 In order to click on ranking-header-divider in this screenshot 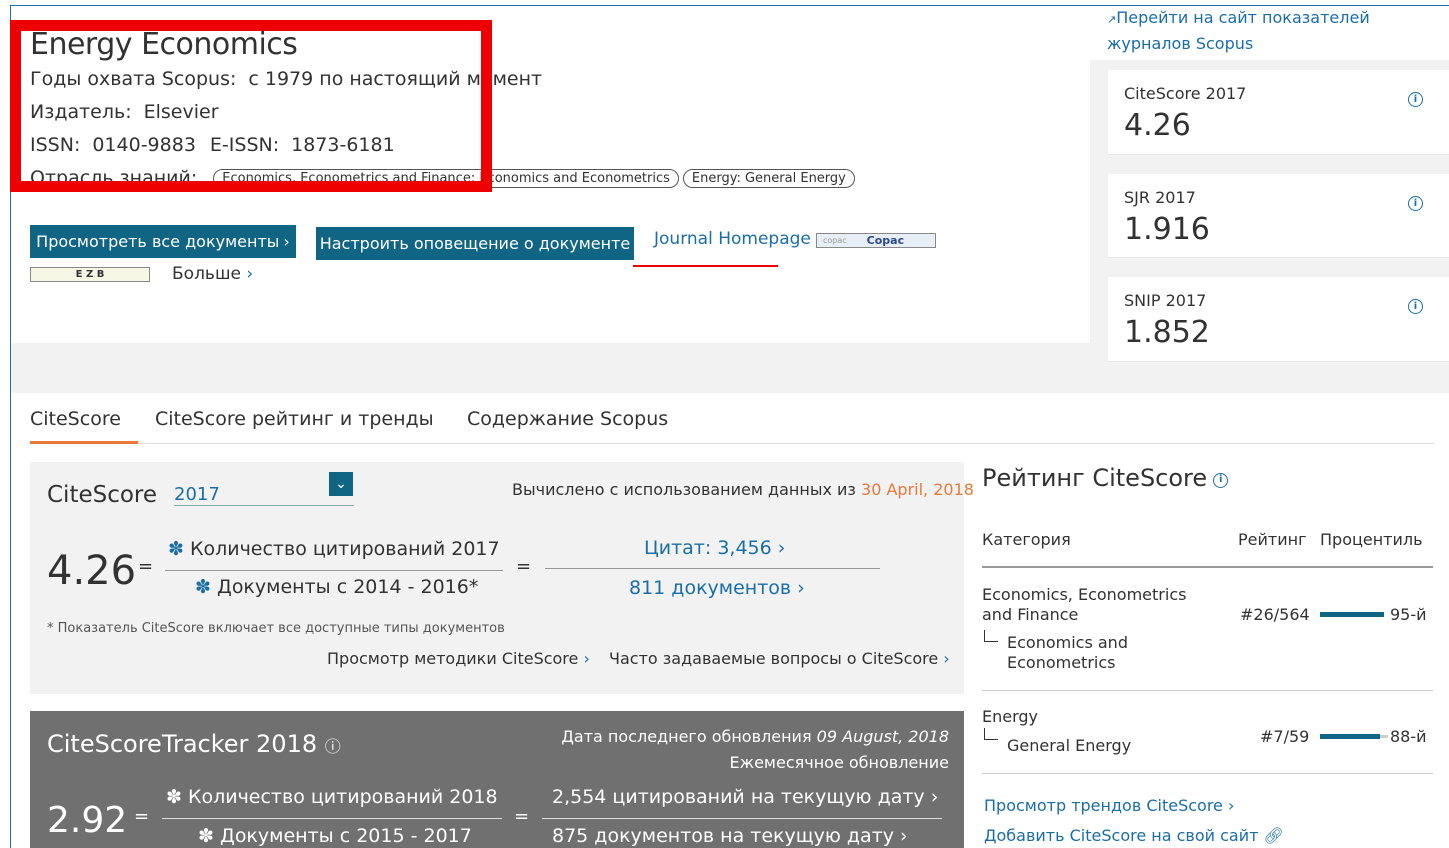, I will do `click(1207, 567)`.